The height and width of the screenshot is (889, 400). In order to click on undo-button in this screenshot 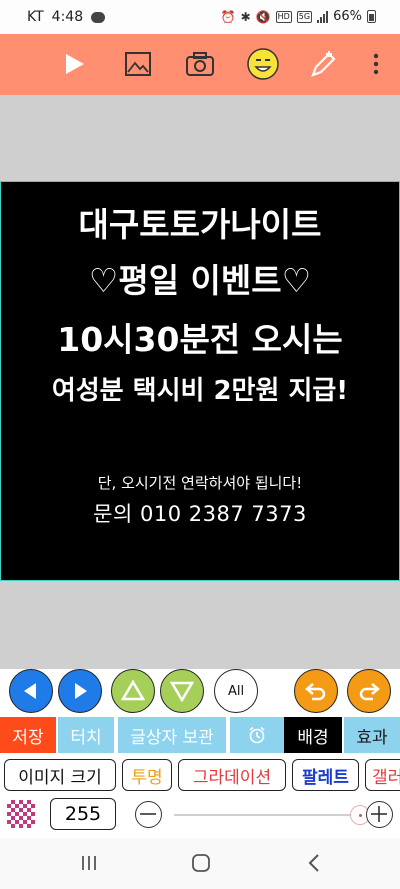, I will do `click(316, 691)`.